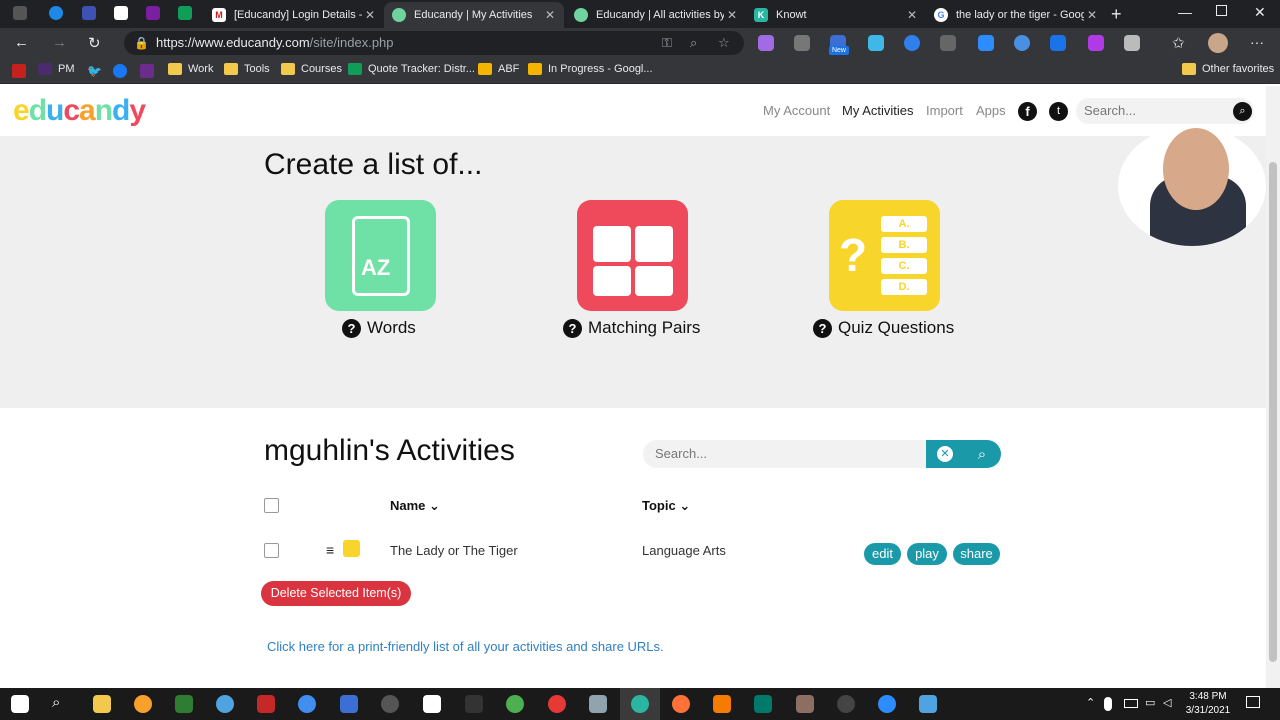 The width and height of the screenshot is (1280, 720). I want to click on share-button: share, so click(976, 554).